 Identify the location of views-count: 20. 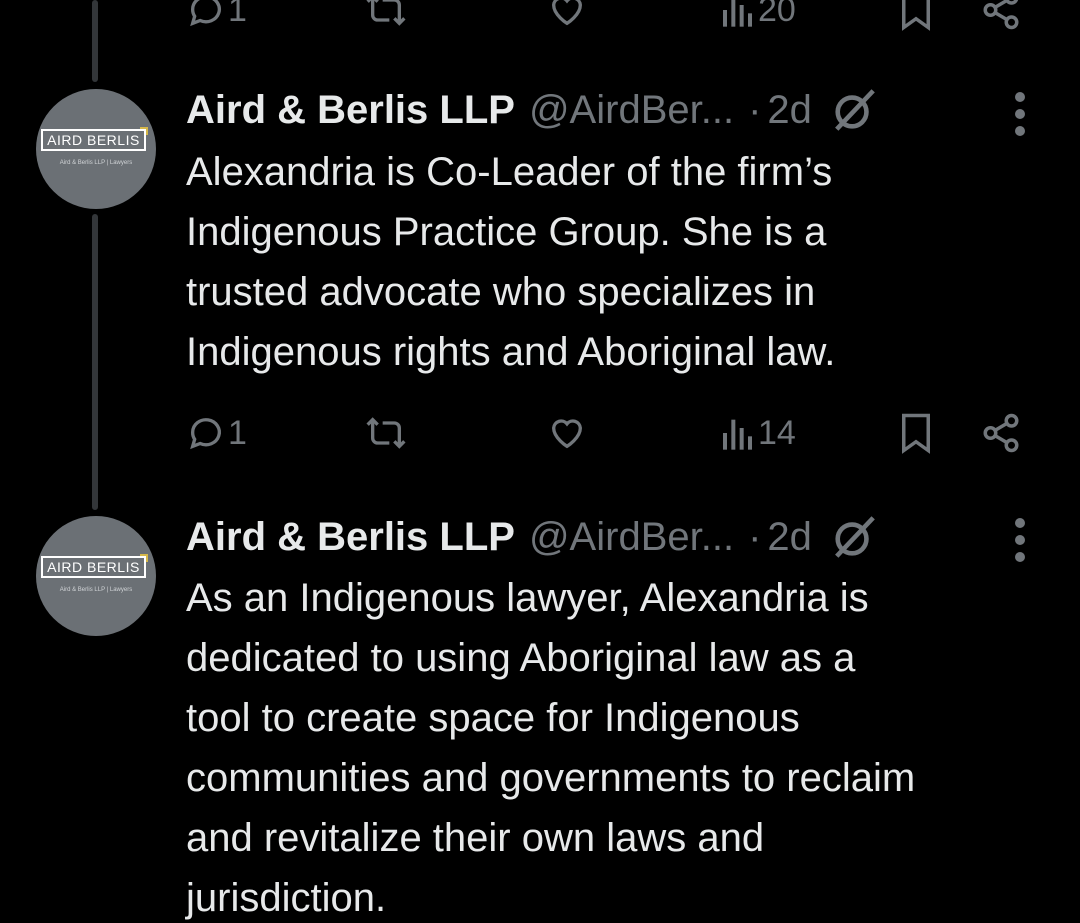
(777, 14).